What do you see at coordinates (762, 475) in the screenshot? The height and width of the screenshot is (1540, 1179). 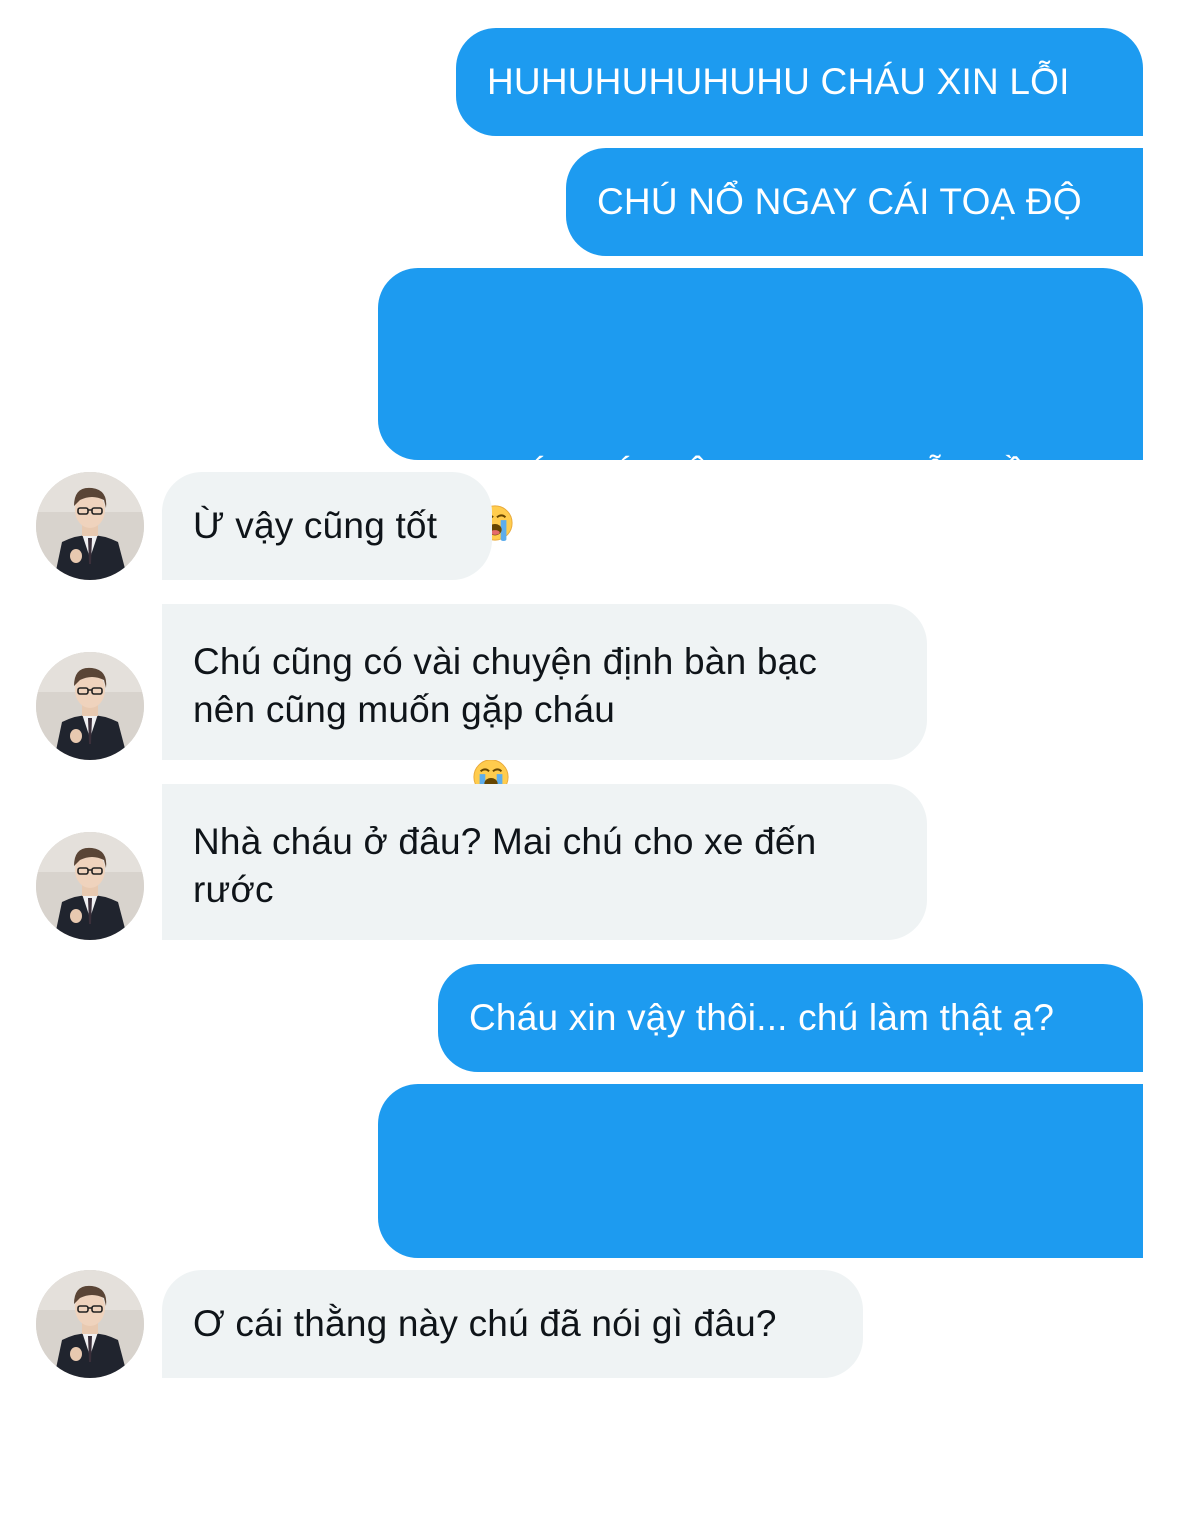 I see `message-text: CHÁU TỚI TẬN NƠI XIN LỖI LIỀN` at bounding box center [762, 475].